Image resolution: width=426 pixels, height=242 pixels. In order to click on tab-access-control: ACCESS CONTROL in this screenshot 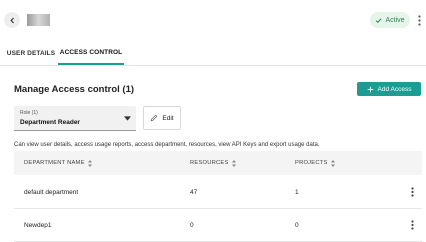, I will do `click(91, 53)`.